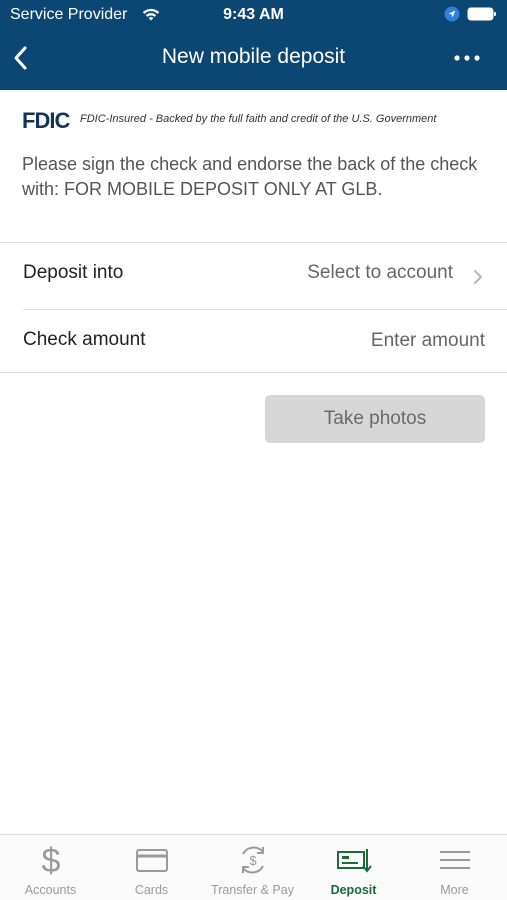 This screenshot has height=900, width=507. I want to click on chevron-right-icon, so click(478, 277).